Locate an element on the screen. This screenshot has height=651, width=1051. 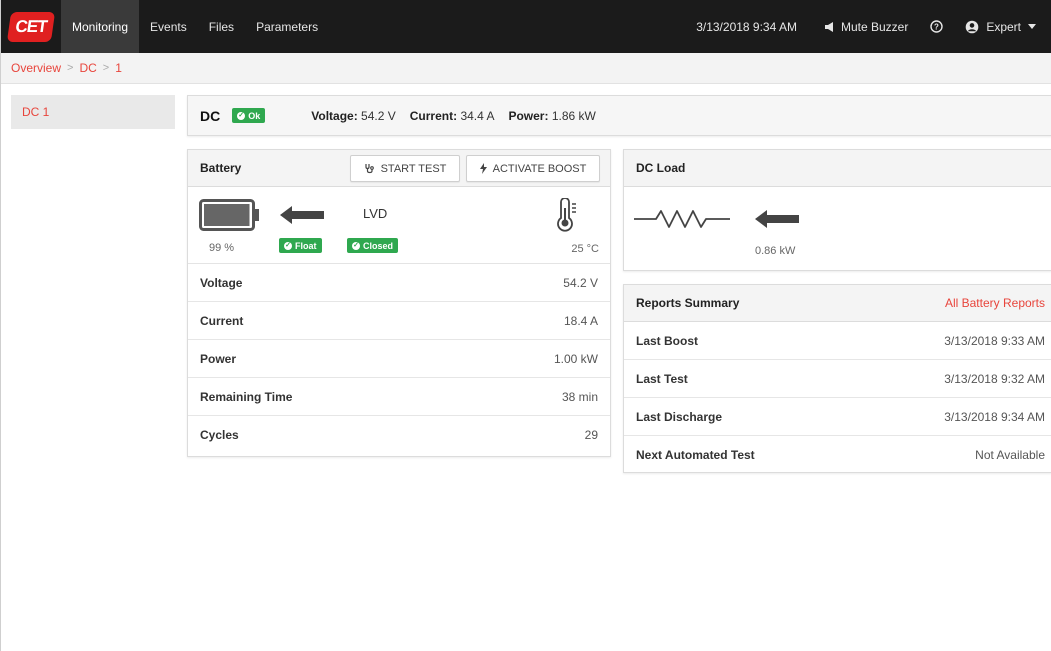
help-icon: ? is located at coordinates (937, 26).